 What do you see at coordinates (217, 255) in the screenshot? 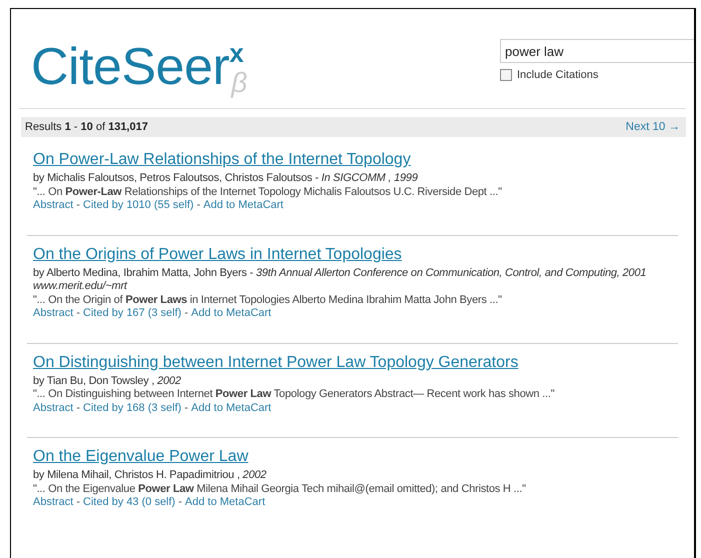
I see `result-title-link: On the Origins of Power Laws in Internet Topologies` at bounding box center [217, 255].